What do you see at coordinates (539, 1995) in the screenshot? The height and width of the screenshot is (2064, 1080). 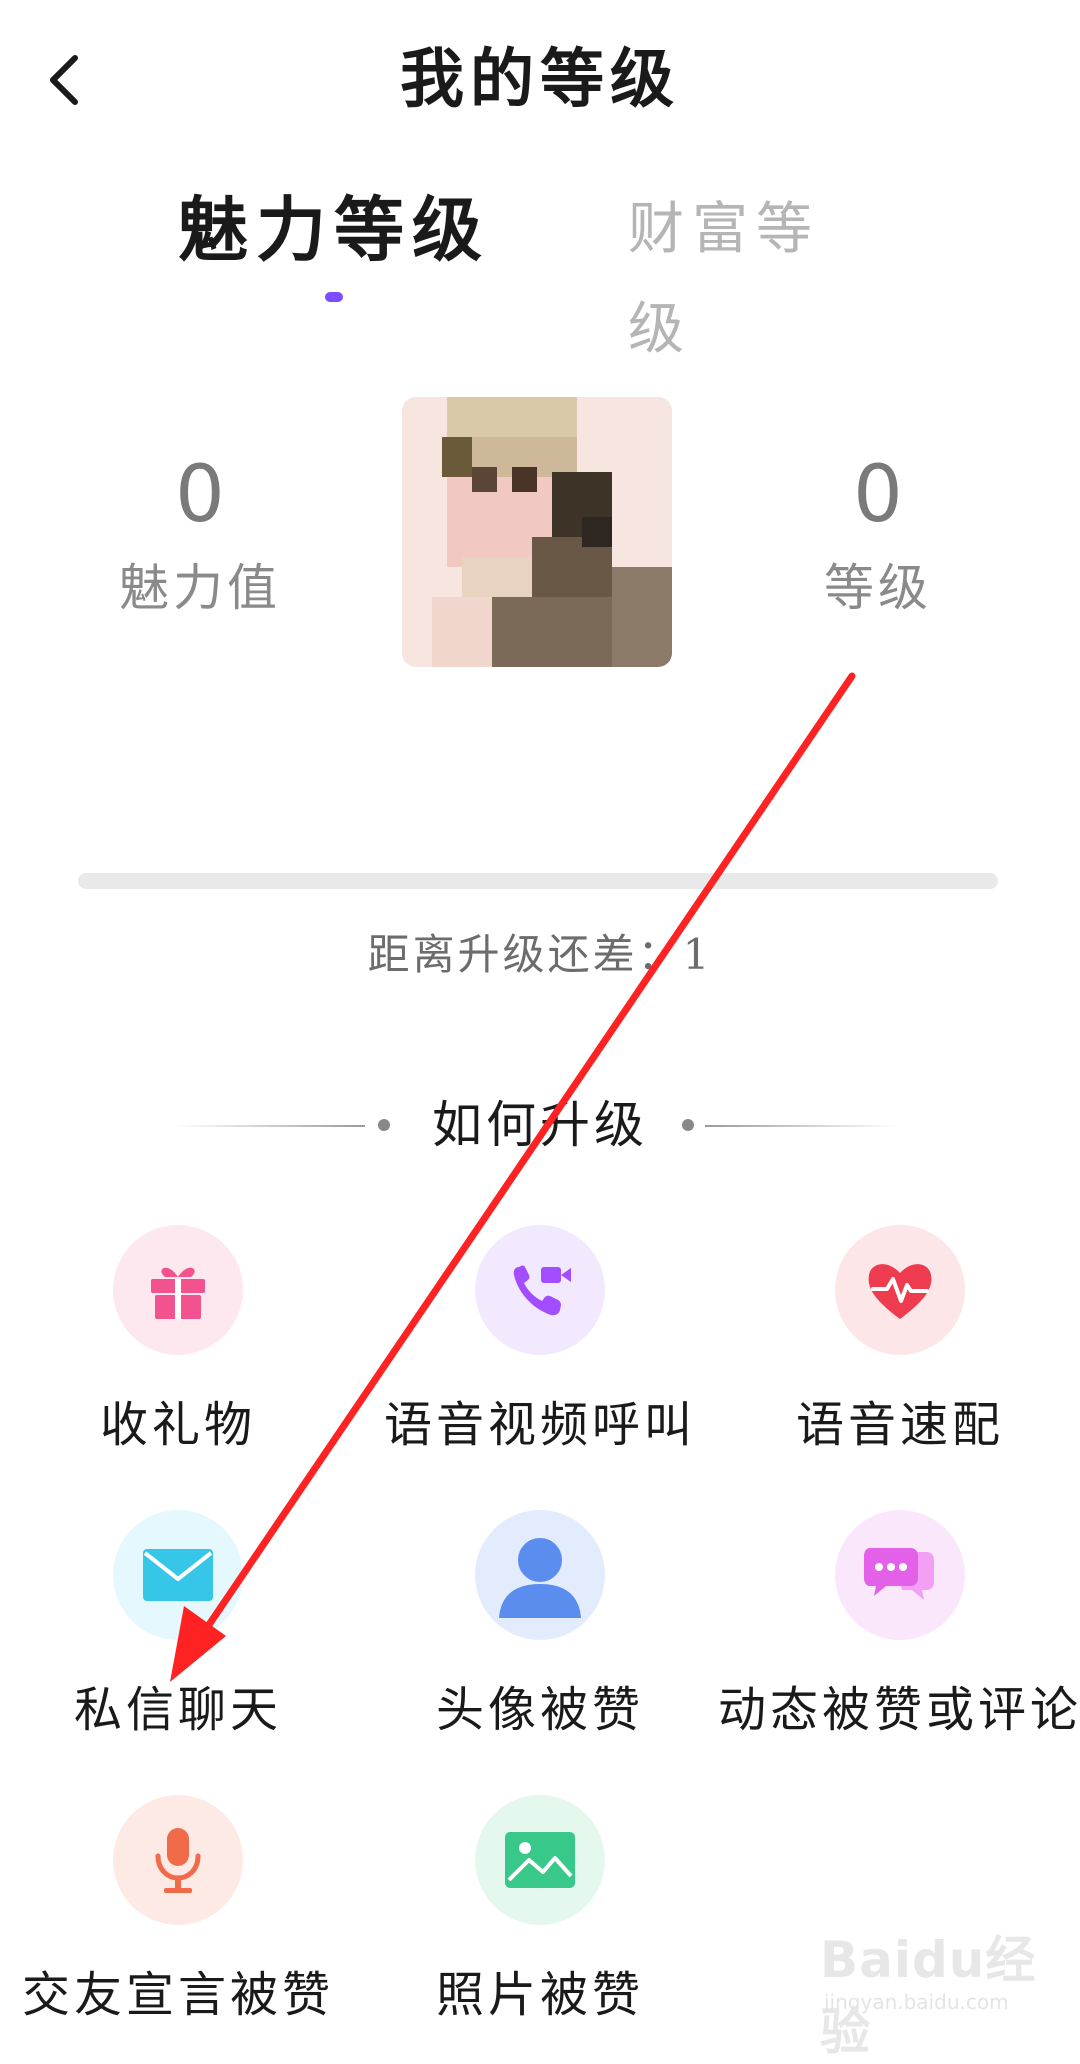 I see `upgrade-item-label: 照片被赞` at bounding box center [539, 1995].